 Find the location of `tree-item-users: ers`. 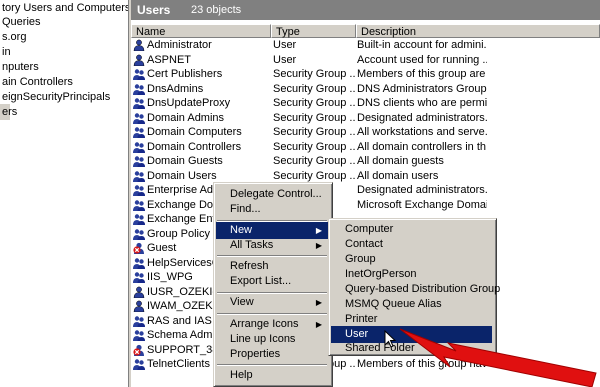

tree-item-users: ers is located at coordinates (8, 112).